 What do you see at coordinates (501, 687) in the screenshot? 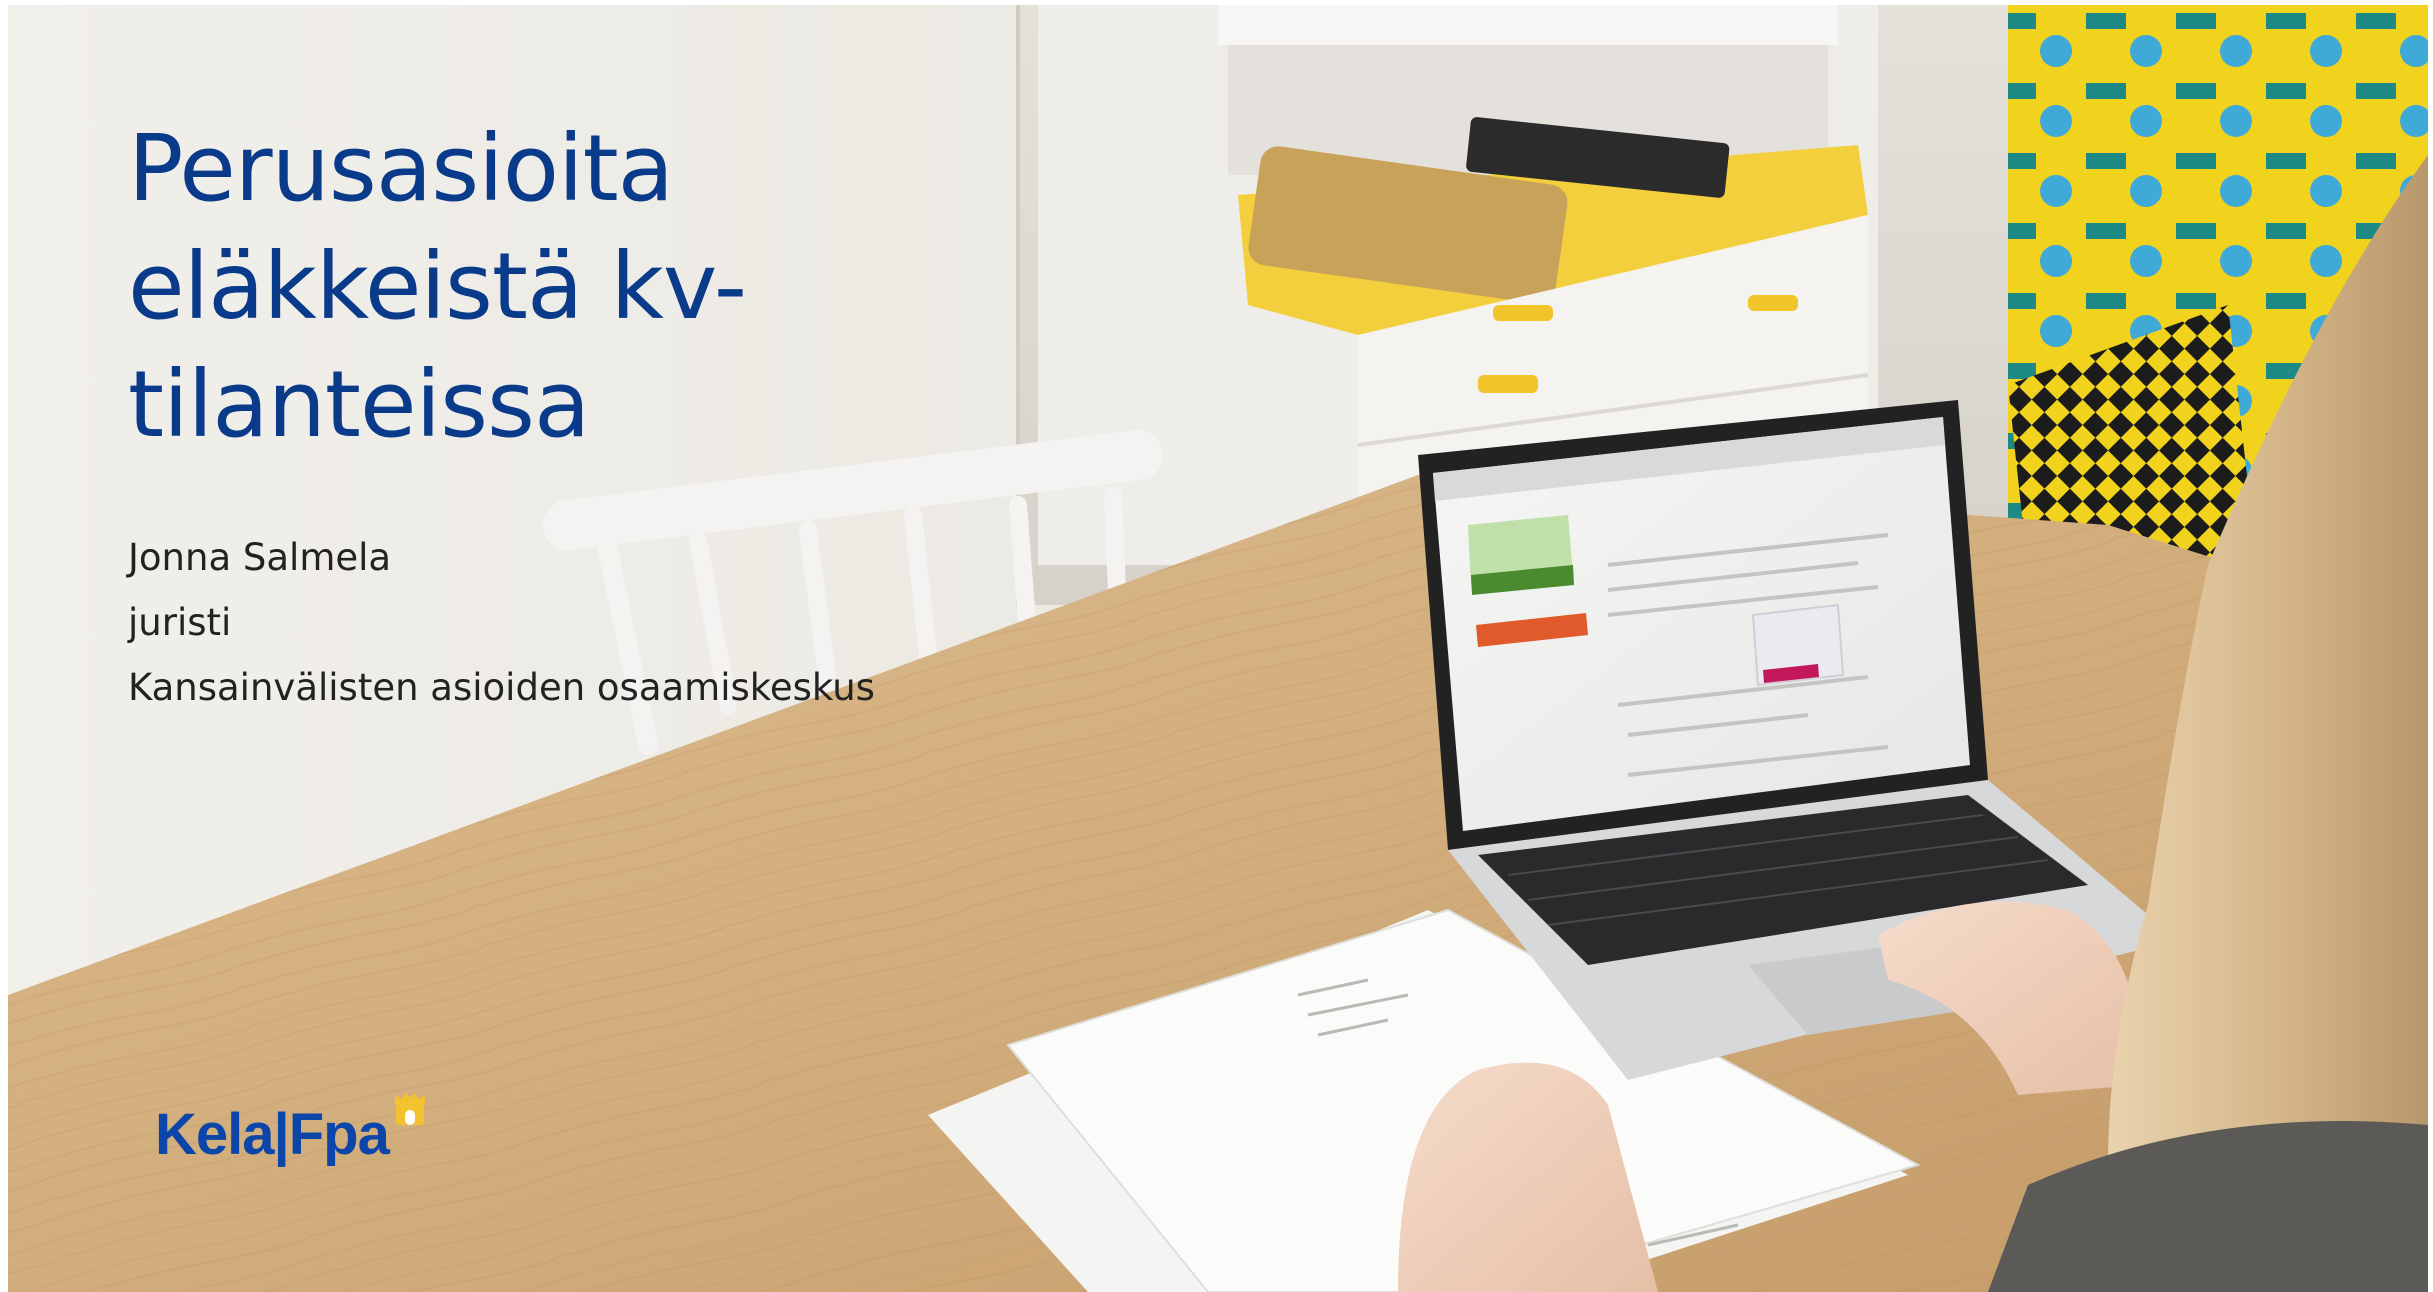
I see `presenter-unit: Kansainvälisten asioiden osaamiskeskus` at bounding box center [501, 687].